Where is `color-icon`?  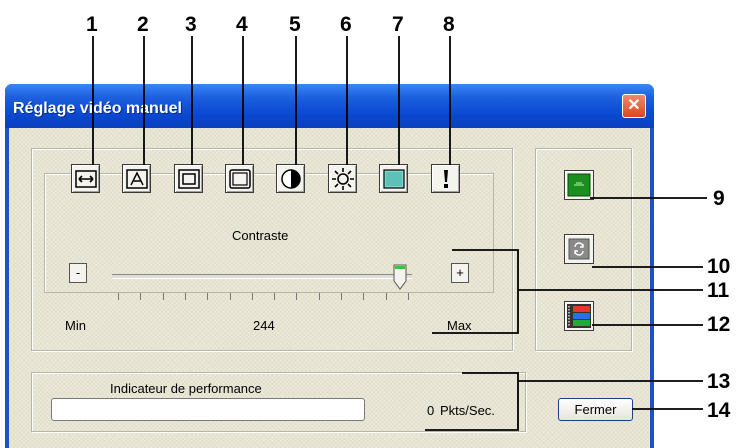
color-icon is located at coordinates (393, 178).